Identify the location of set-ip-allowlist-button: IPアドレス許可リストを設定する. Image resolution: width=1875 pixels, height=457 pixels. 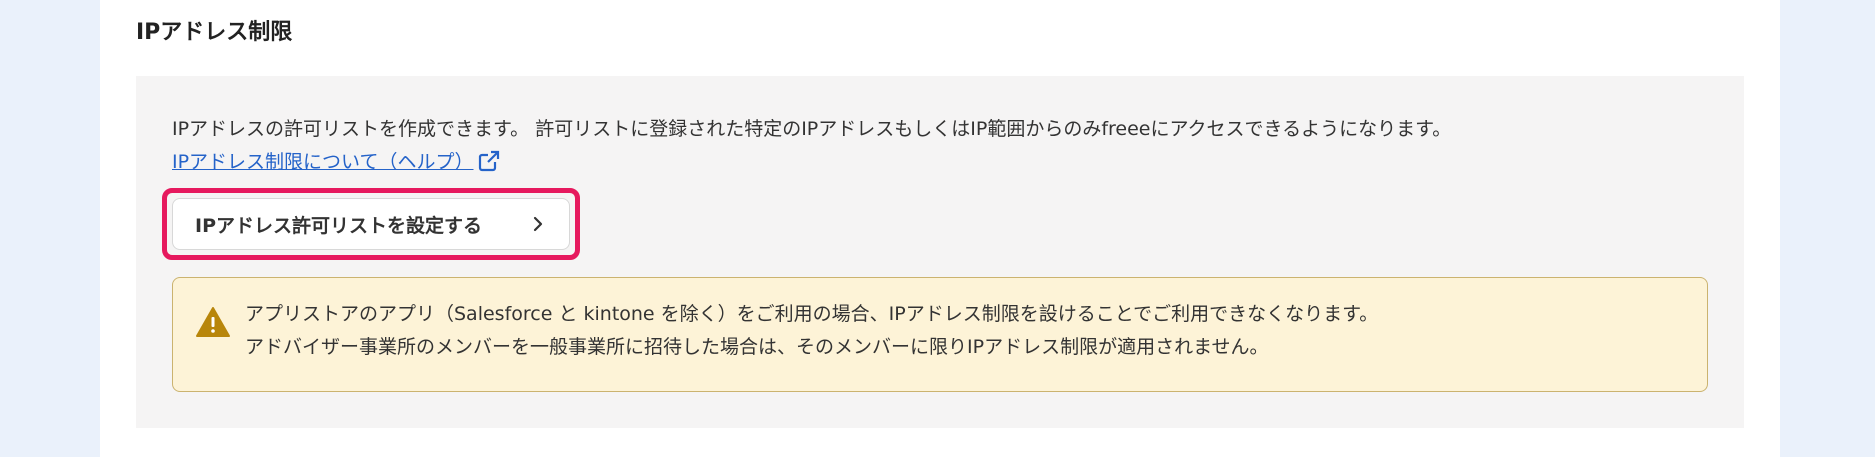
(371, 224).